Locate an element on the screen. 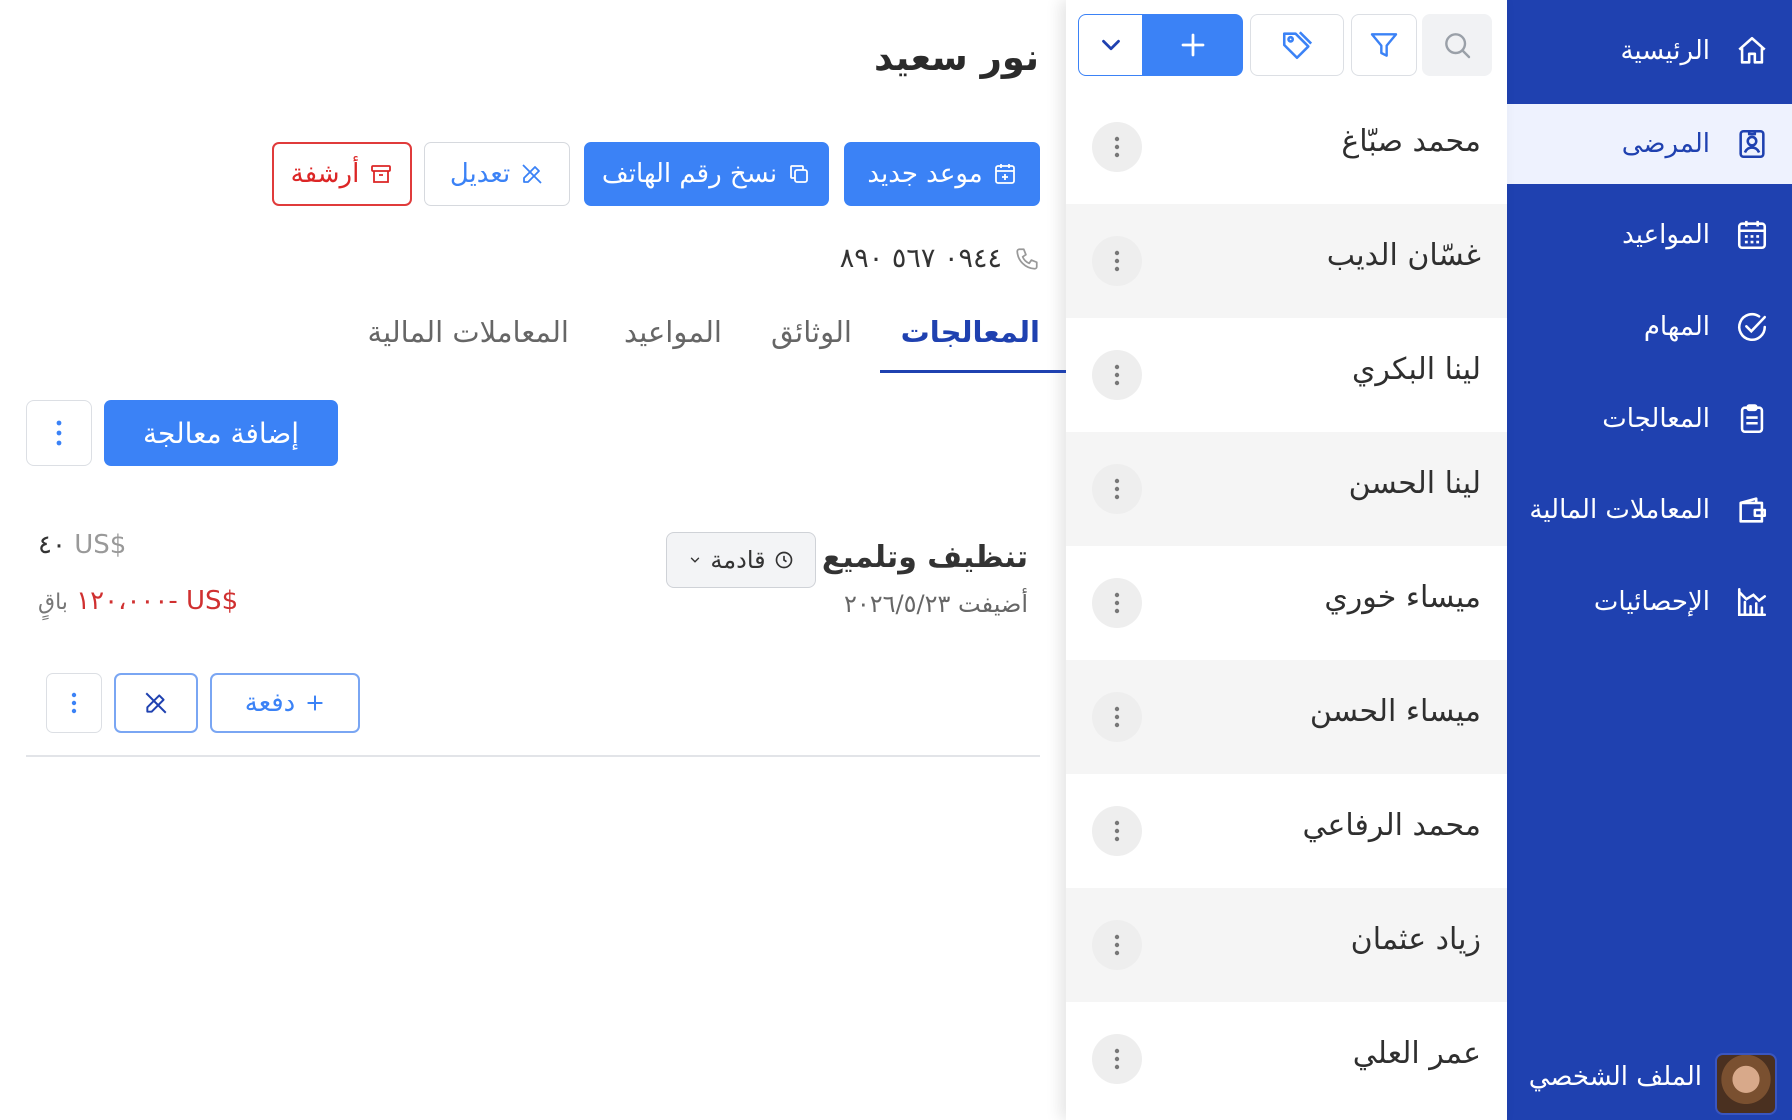 This screenshot has width=1792, height=1120. add-treatment-button: إضافة معالجة is located at coordinates (221, 433).